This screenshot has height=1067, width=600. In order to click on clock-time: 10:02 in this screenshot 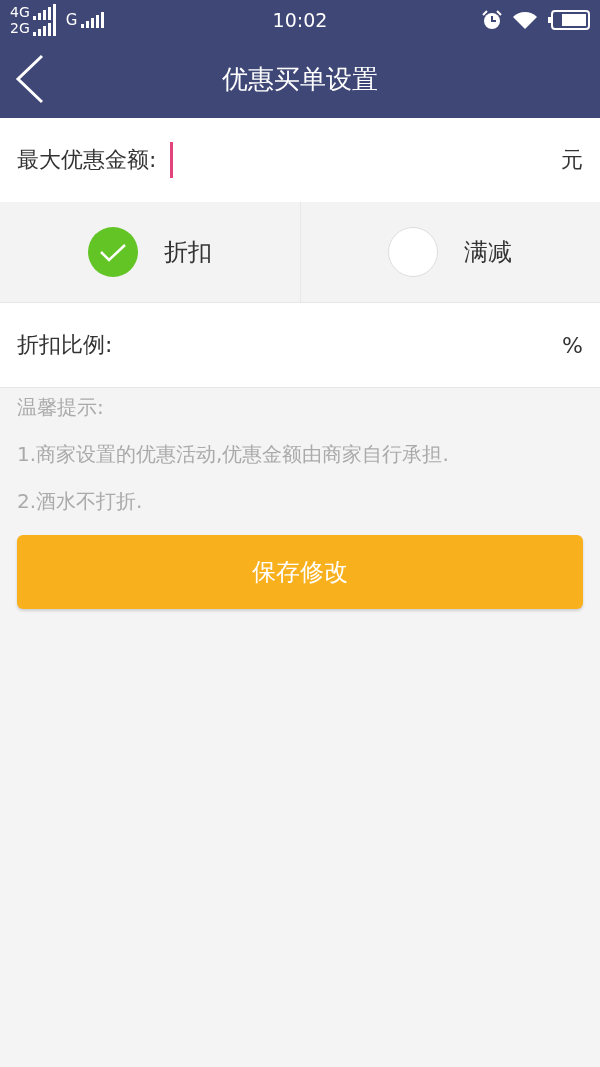, I will do `click(300, 20)`.